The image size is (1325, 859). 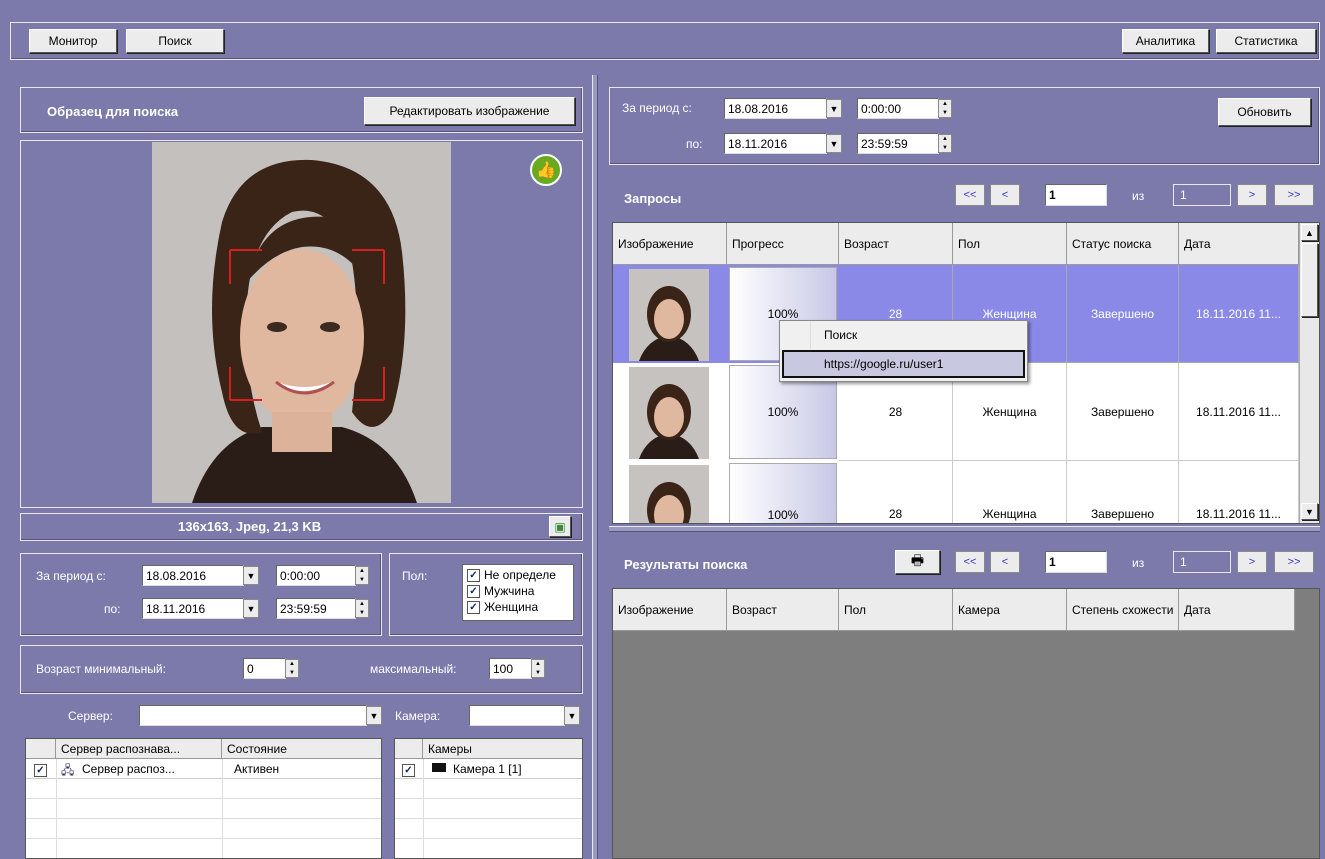 I want to click on analytics-button: Аналитика, so click(x=1165, y=41).